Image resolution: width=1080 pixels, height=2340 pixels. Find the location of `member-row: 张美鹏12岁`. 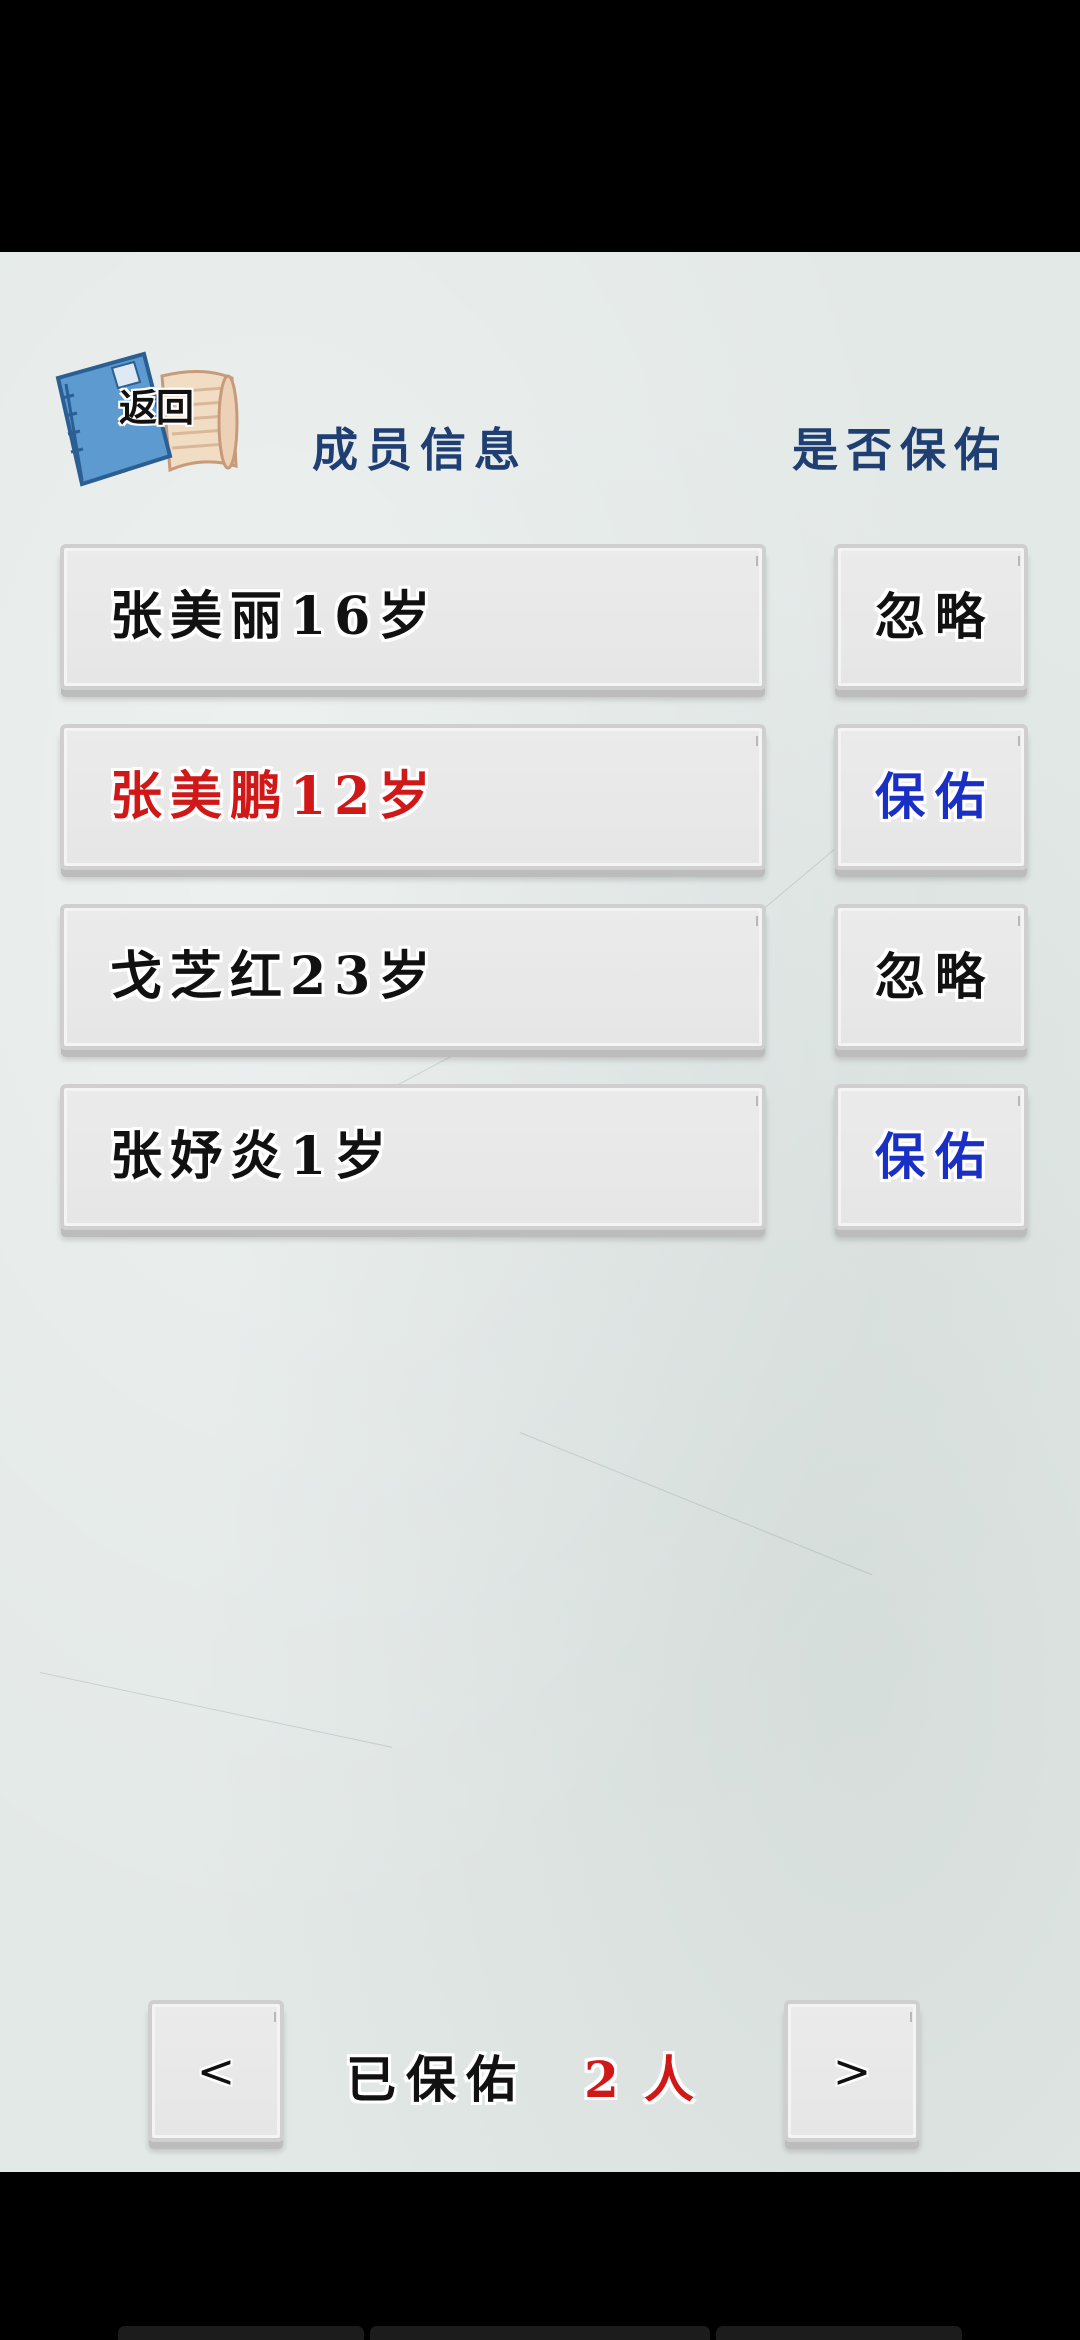

member-row: 张美鹏12岁 is located at coordinates (413, 797).